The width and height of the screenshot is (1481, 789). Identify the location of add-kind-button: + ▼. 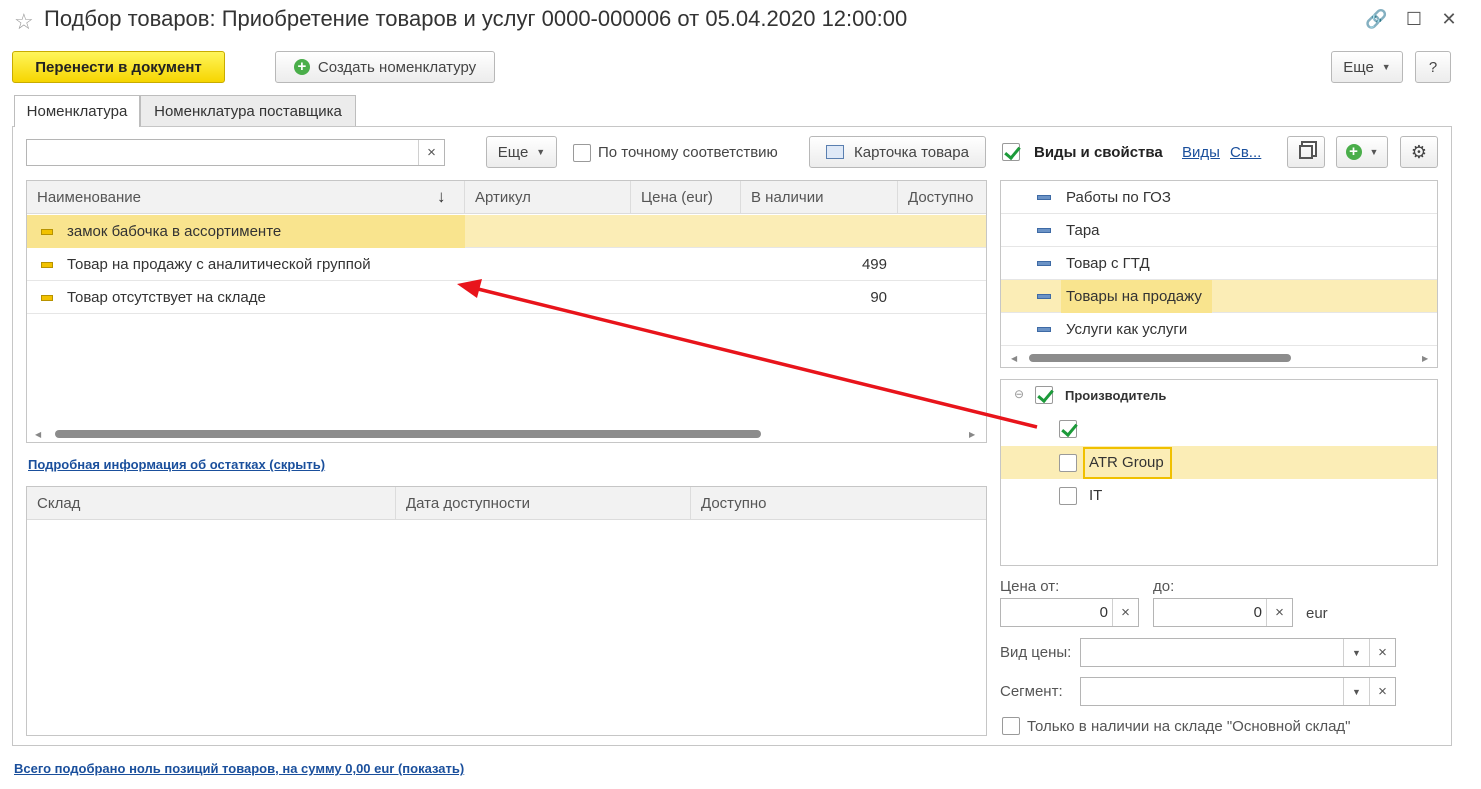
(1362, 152).